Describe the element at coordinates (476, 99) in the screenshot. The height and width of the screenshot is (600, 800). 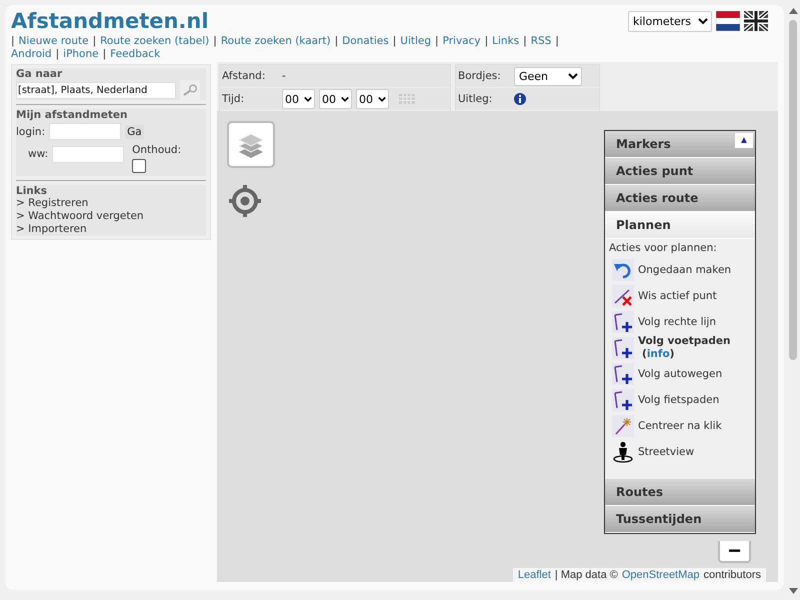
I see `help-label: Uitleg:` at that location.